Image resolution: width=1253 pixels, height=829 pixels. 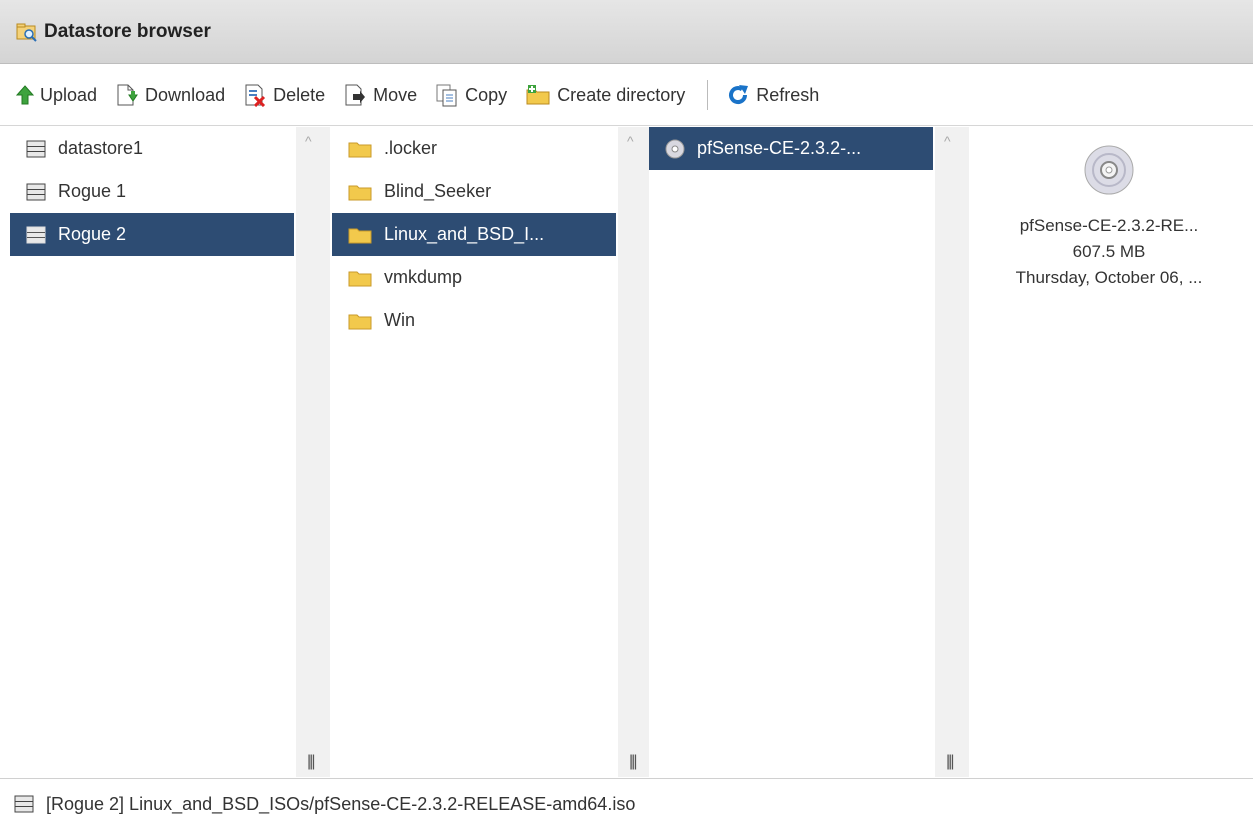 What do you see at coordinates (411, 148) in the screenshot?
I see `folder-label: .locker` at bounding box center [411, 148].